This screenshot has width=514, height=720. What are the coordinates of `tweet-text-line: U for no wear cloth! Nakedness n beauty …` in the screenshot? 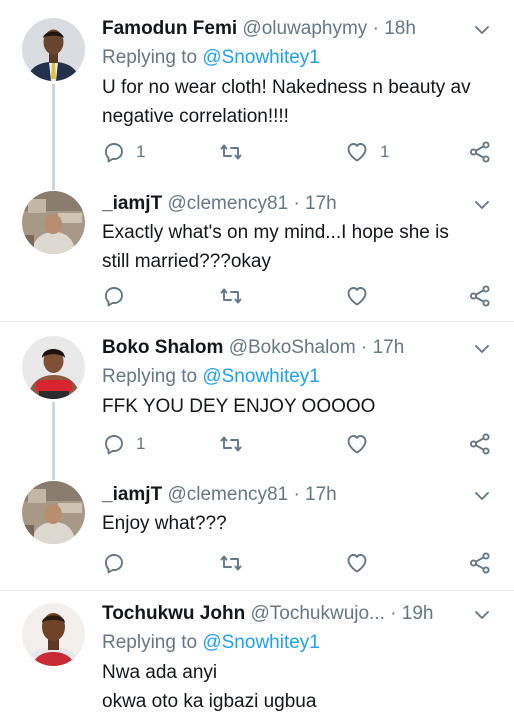 It's located at (286, 87).